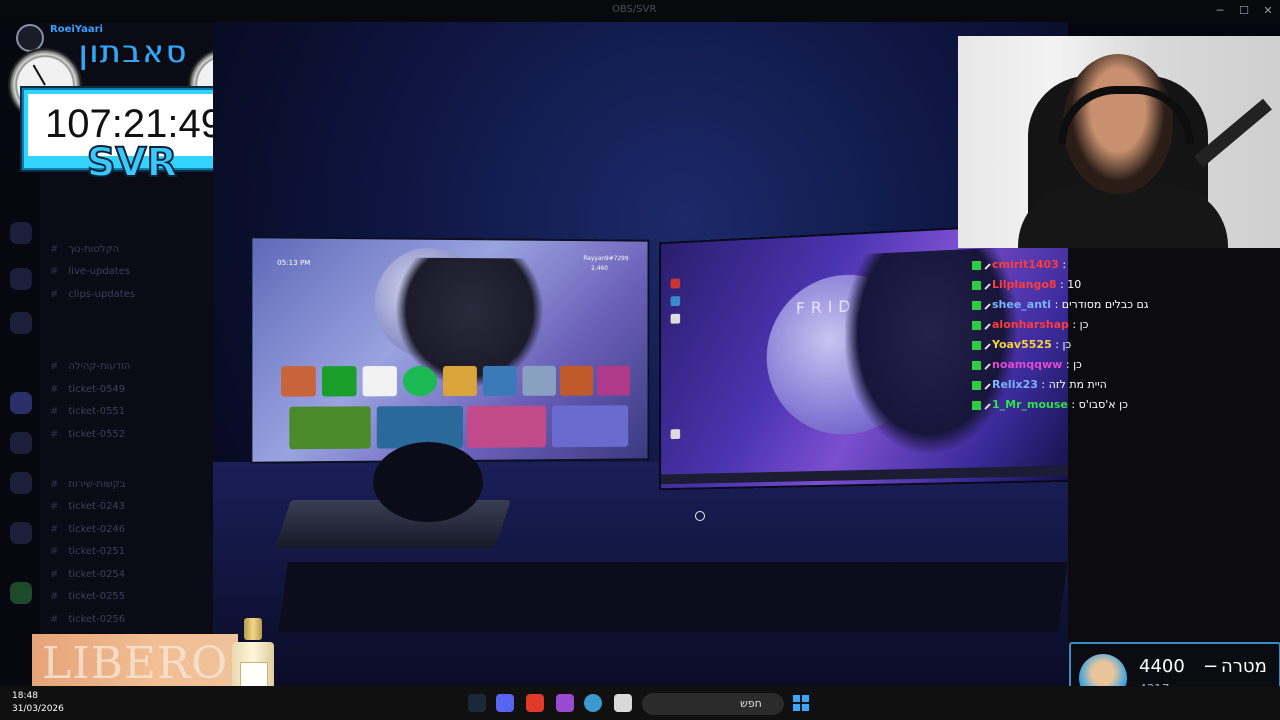  Describe the element at coordinates (97, 619) in the screenshot. I see `sidebar-channel-label: ticket-0256` at that location.